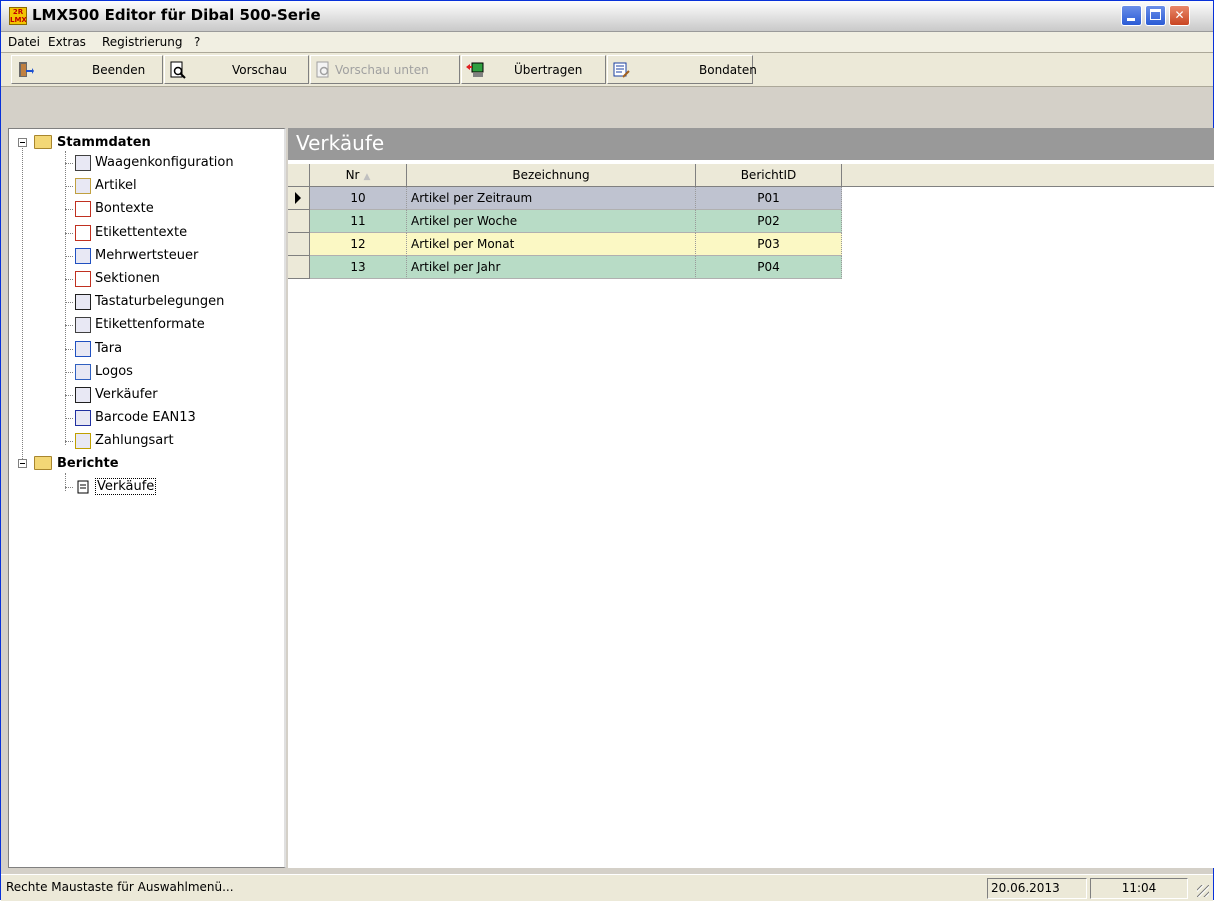  Describe the element at coordinates (178, 70) in the screenshot. I see `print-preview-icon` at that location.